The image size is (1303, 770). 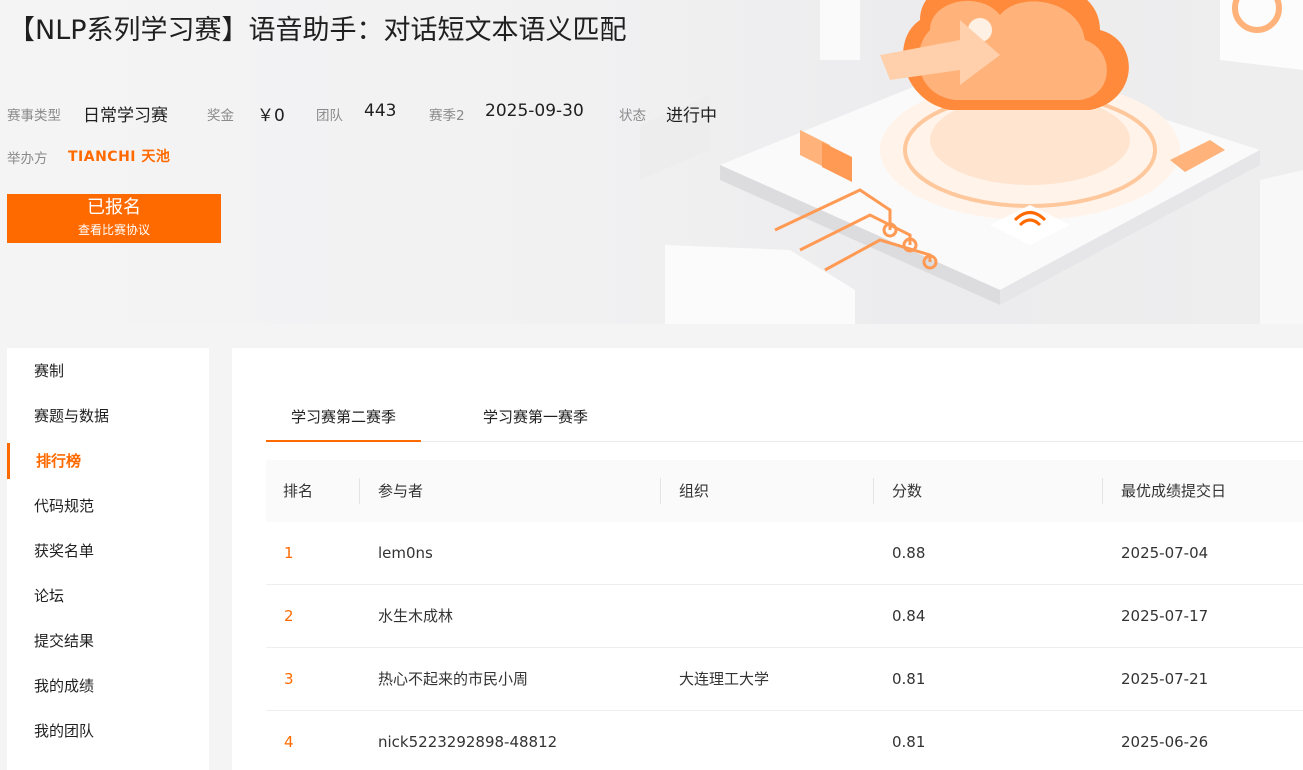 What do you see at coordinates (108, 506) in the screenshot?
I see `sidebar-item-code-spec: 代码规范` at bounding box center [108, 506].